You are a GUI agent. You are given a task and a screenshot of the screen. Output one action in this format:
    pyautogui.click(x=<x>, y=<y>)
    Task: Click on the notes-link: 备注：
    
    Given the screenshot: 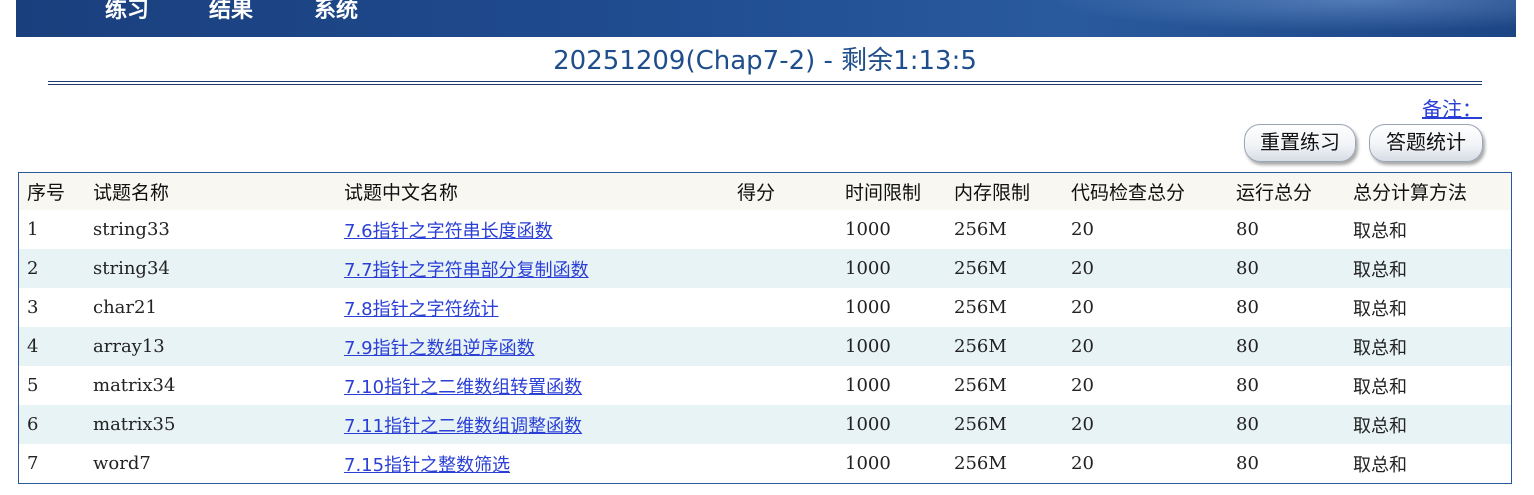 What is the action you would take?
    pyautogui.click(x=1452, y=107)
    